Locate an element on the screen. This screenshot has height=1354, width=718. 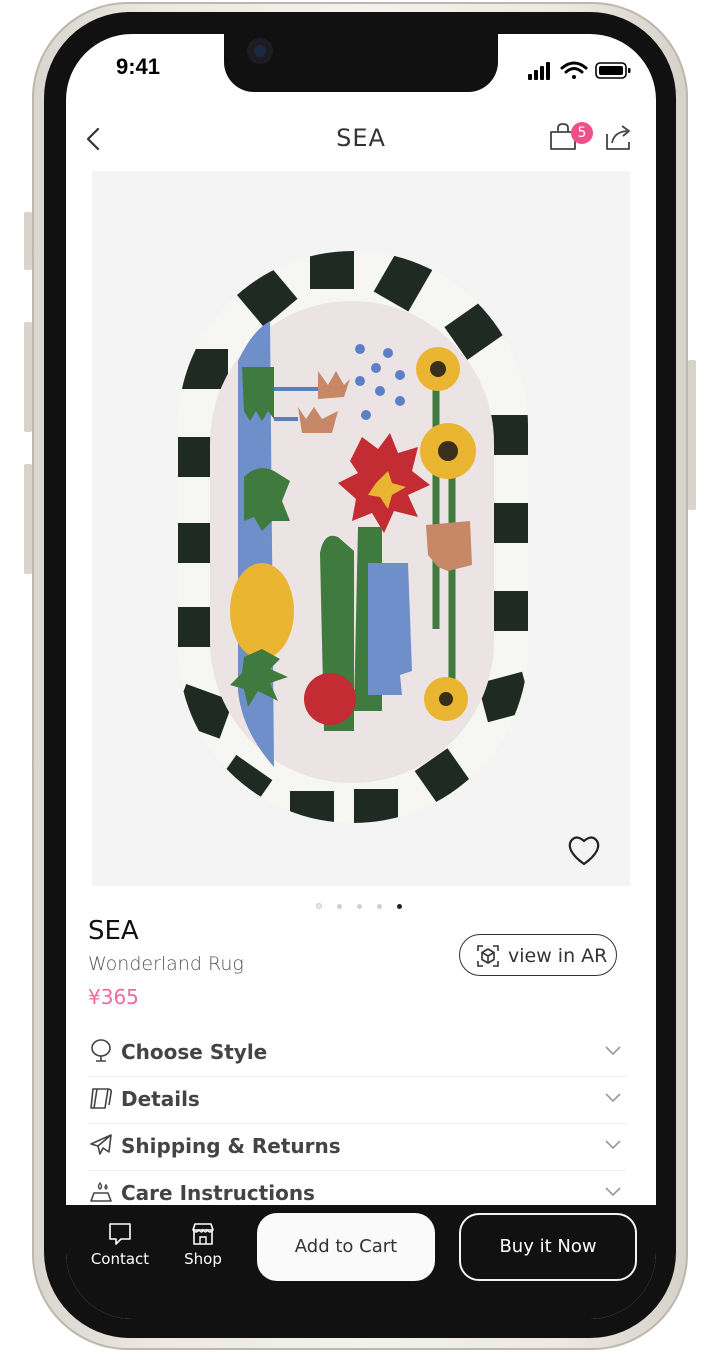
favorite-button is located at coordinates (584, 850).